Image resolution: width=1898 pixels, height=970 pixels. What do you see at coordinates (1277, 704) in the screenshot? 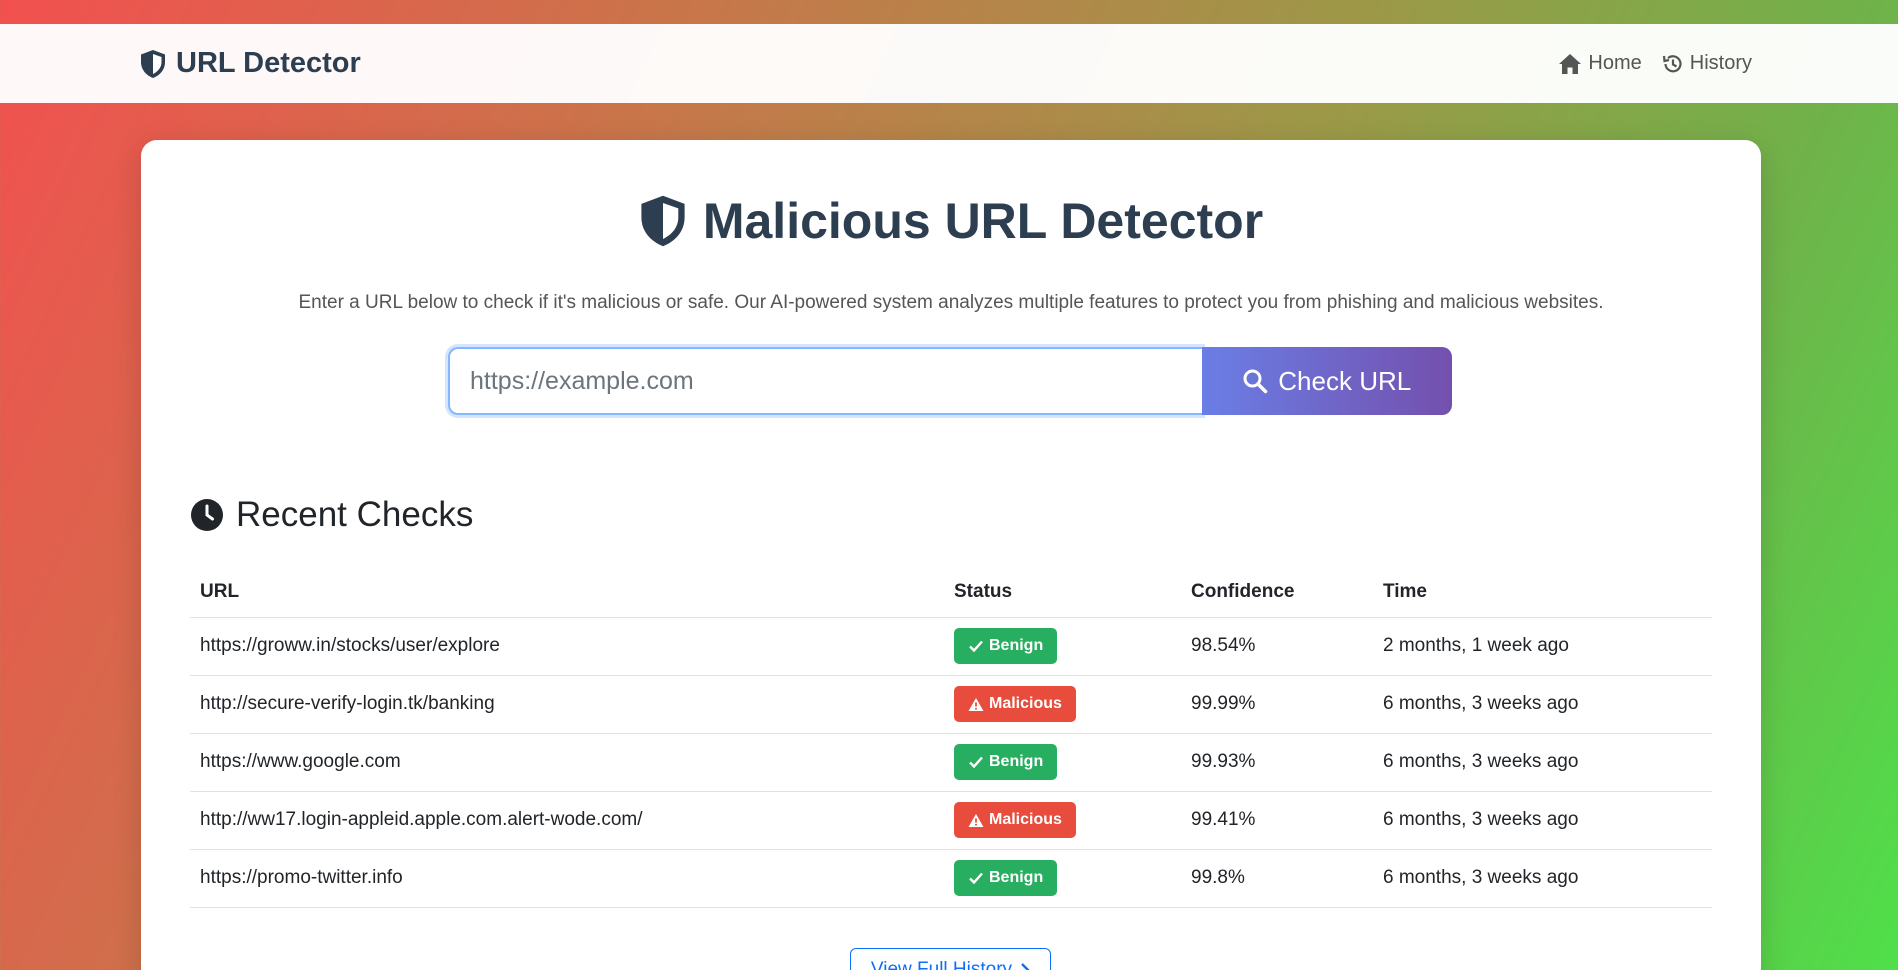
I see `row-confidence: 99.99%` at bounding box center [1277, 704].